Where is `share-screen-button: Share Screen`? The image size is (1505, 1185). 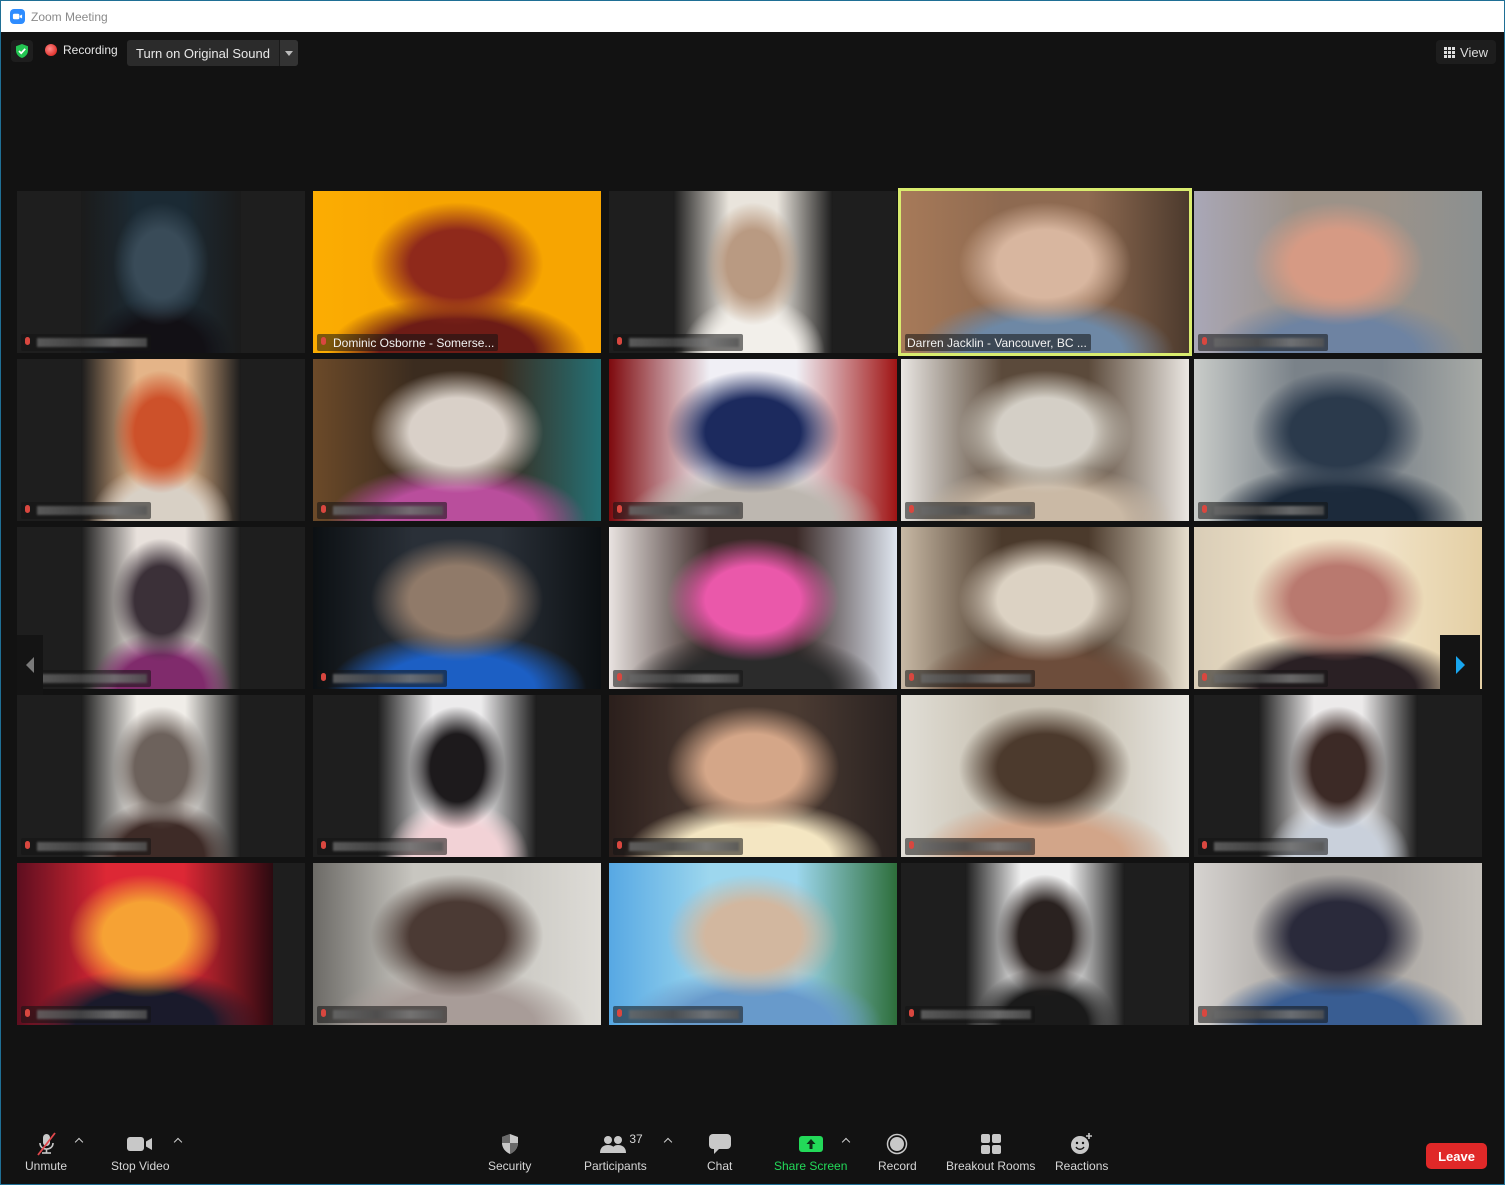
share-screen-button: Share Screen is located at coordinates (810, 1152).